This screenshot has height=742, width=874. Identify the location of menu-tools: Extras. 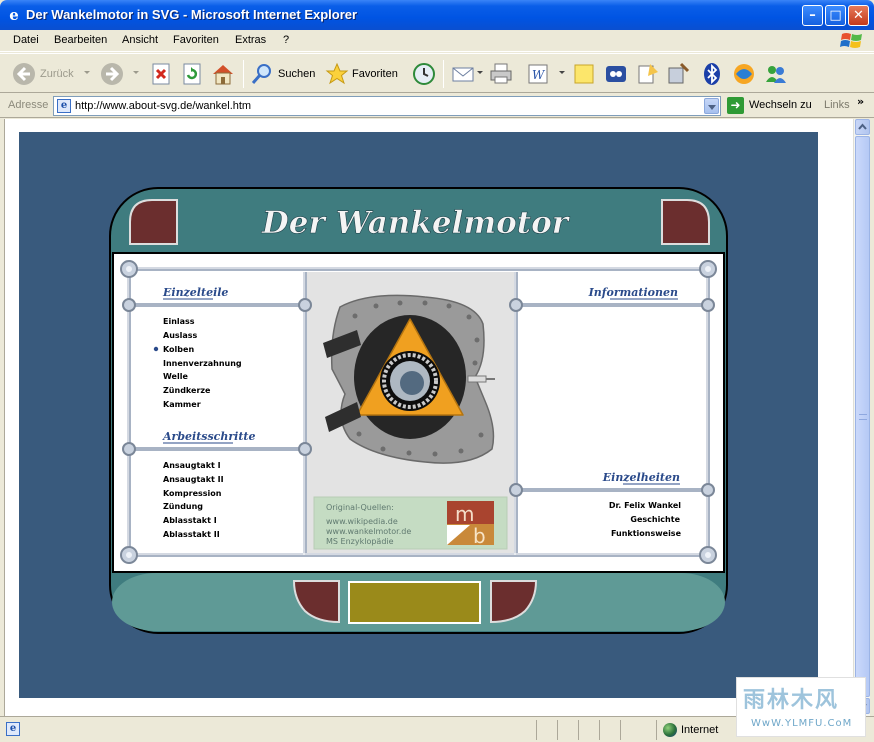
(250, 40).